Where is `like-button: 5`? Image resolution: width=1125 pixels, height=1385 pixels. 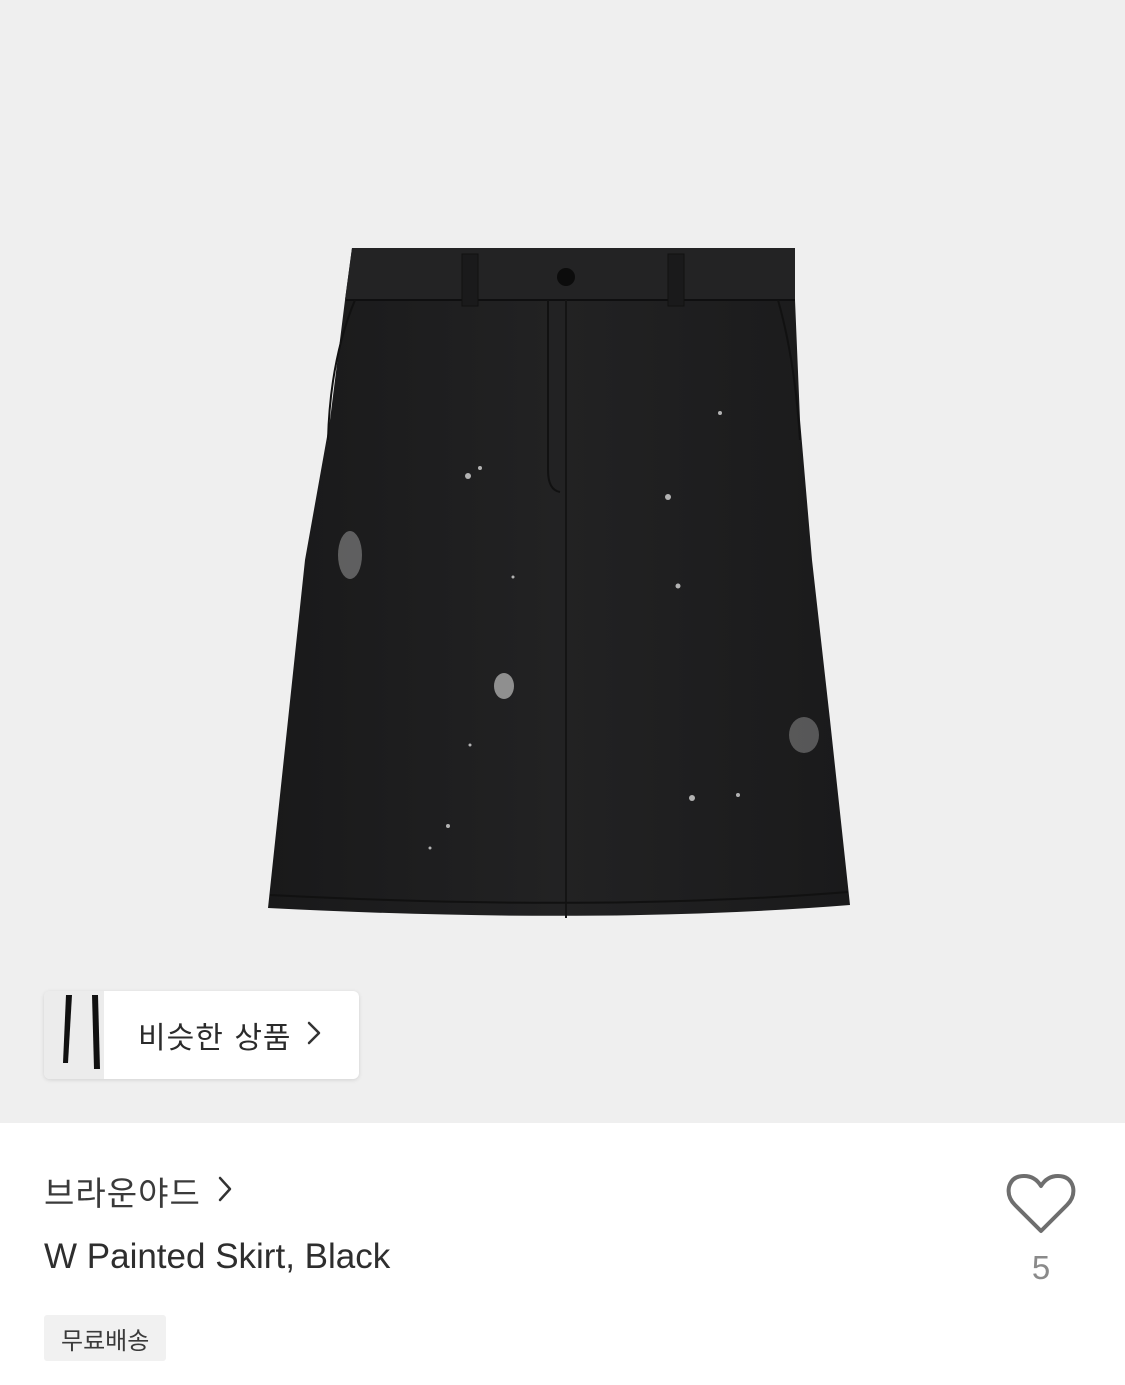 like-button: 5 is located at coordinates (1041, 1233).